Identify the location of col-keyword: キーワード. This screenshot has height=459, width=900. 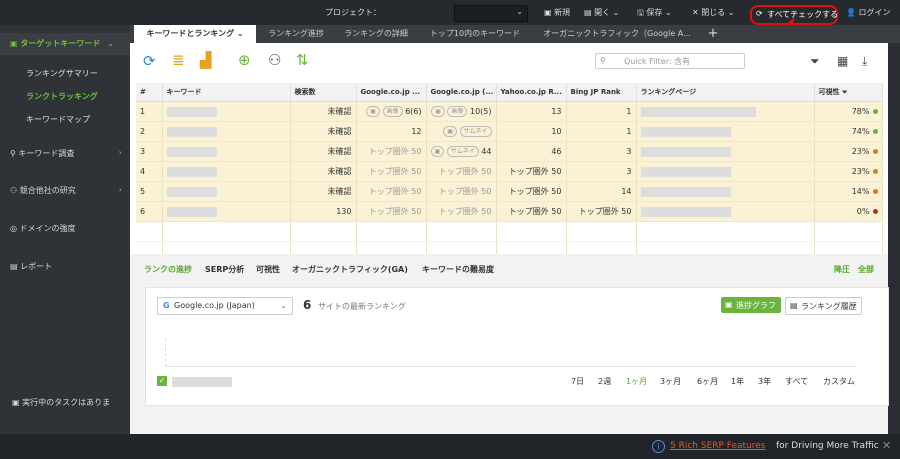
(226, 92).